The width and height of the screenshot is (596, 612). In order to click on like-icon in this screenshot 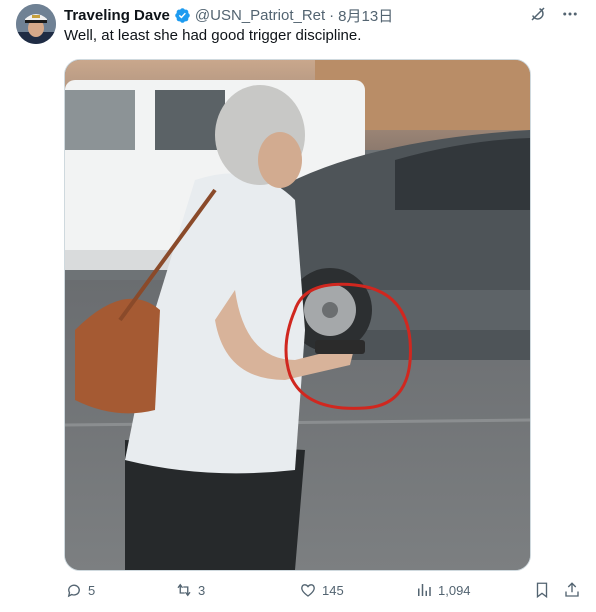, I will do `click(308, 590)`.